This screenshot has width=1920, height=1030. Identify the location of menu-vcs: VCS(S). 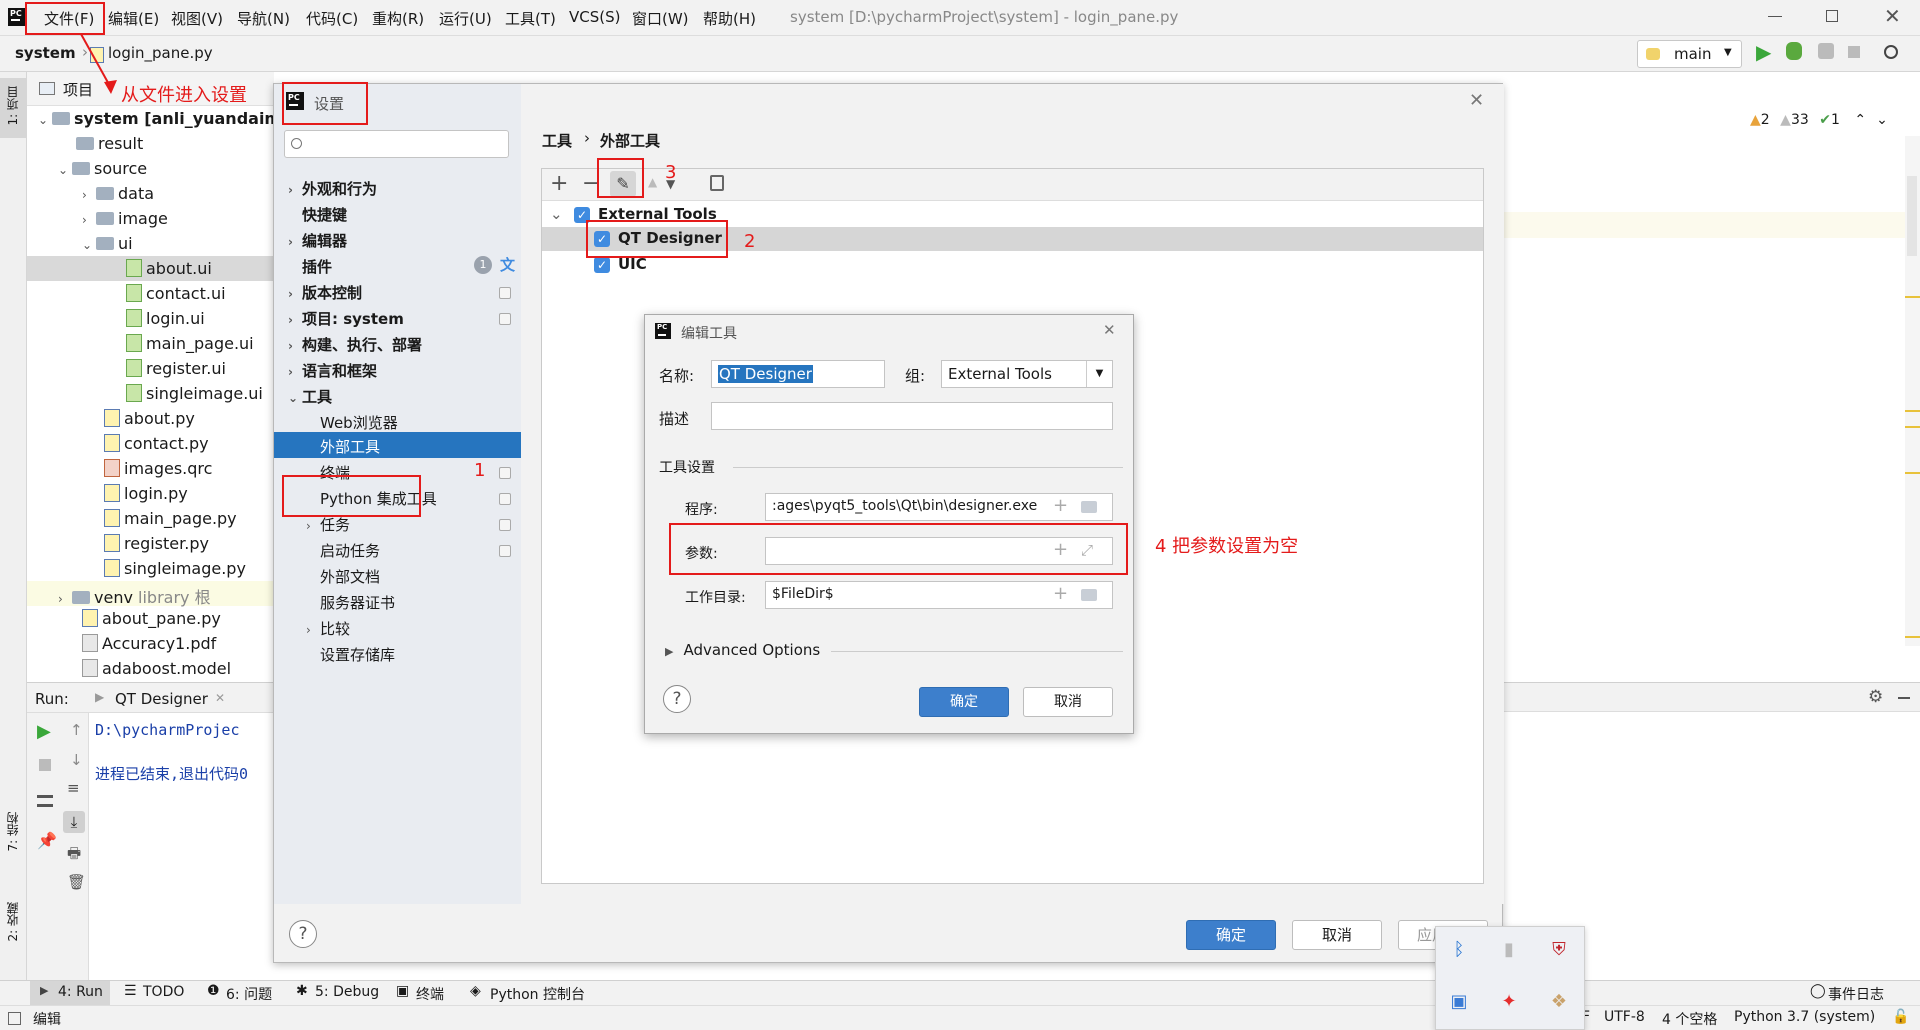
(594, 17).